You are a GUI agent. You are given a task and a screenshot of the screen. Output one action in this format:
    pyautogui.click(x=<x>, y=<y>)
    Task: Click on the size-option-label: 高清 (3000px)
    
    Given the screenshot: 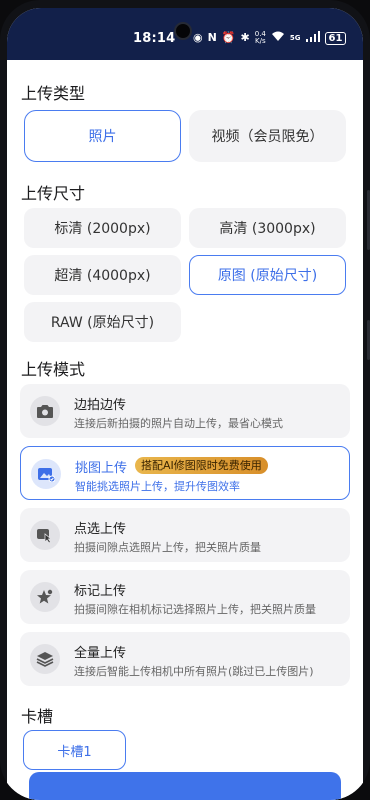 What is the action you would take?
    pyautogui.click(x=267, y=229)
    